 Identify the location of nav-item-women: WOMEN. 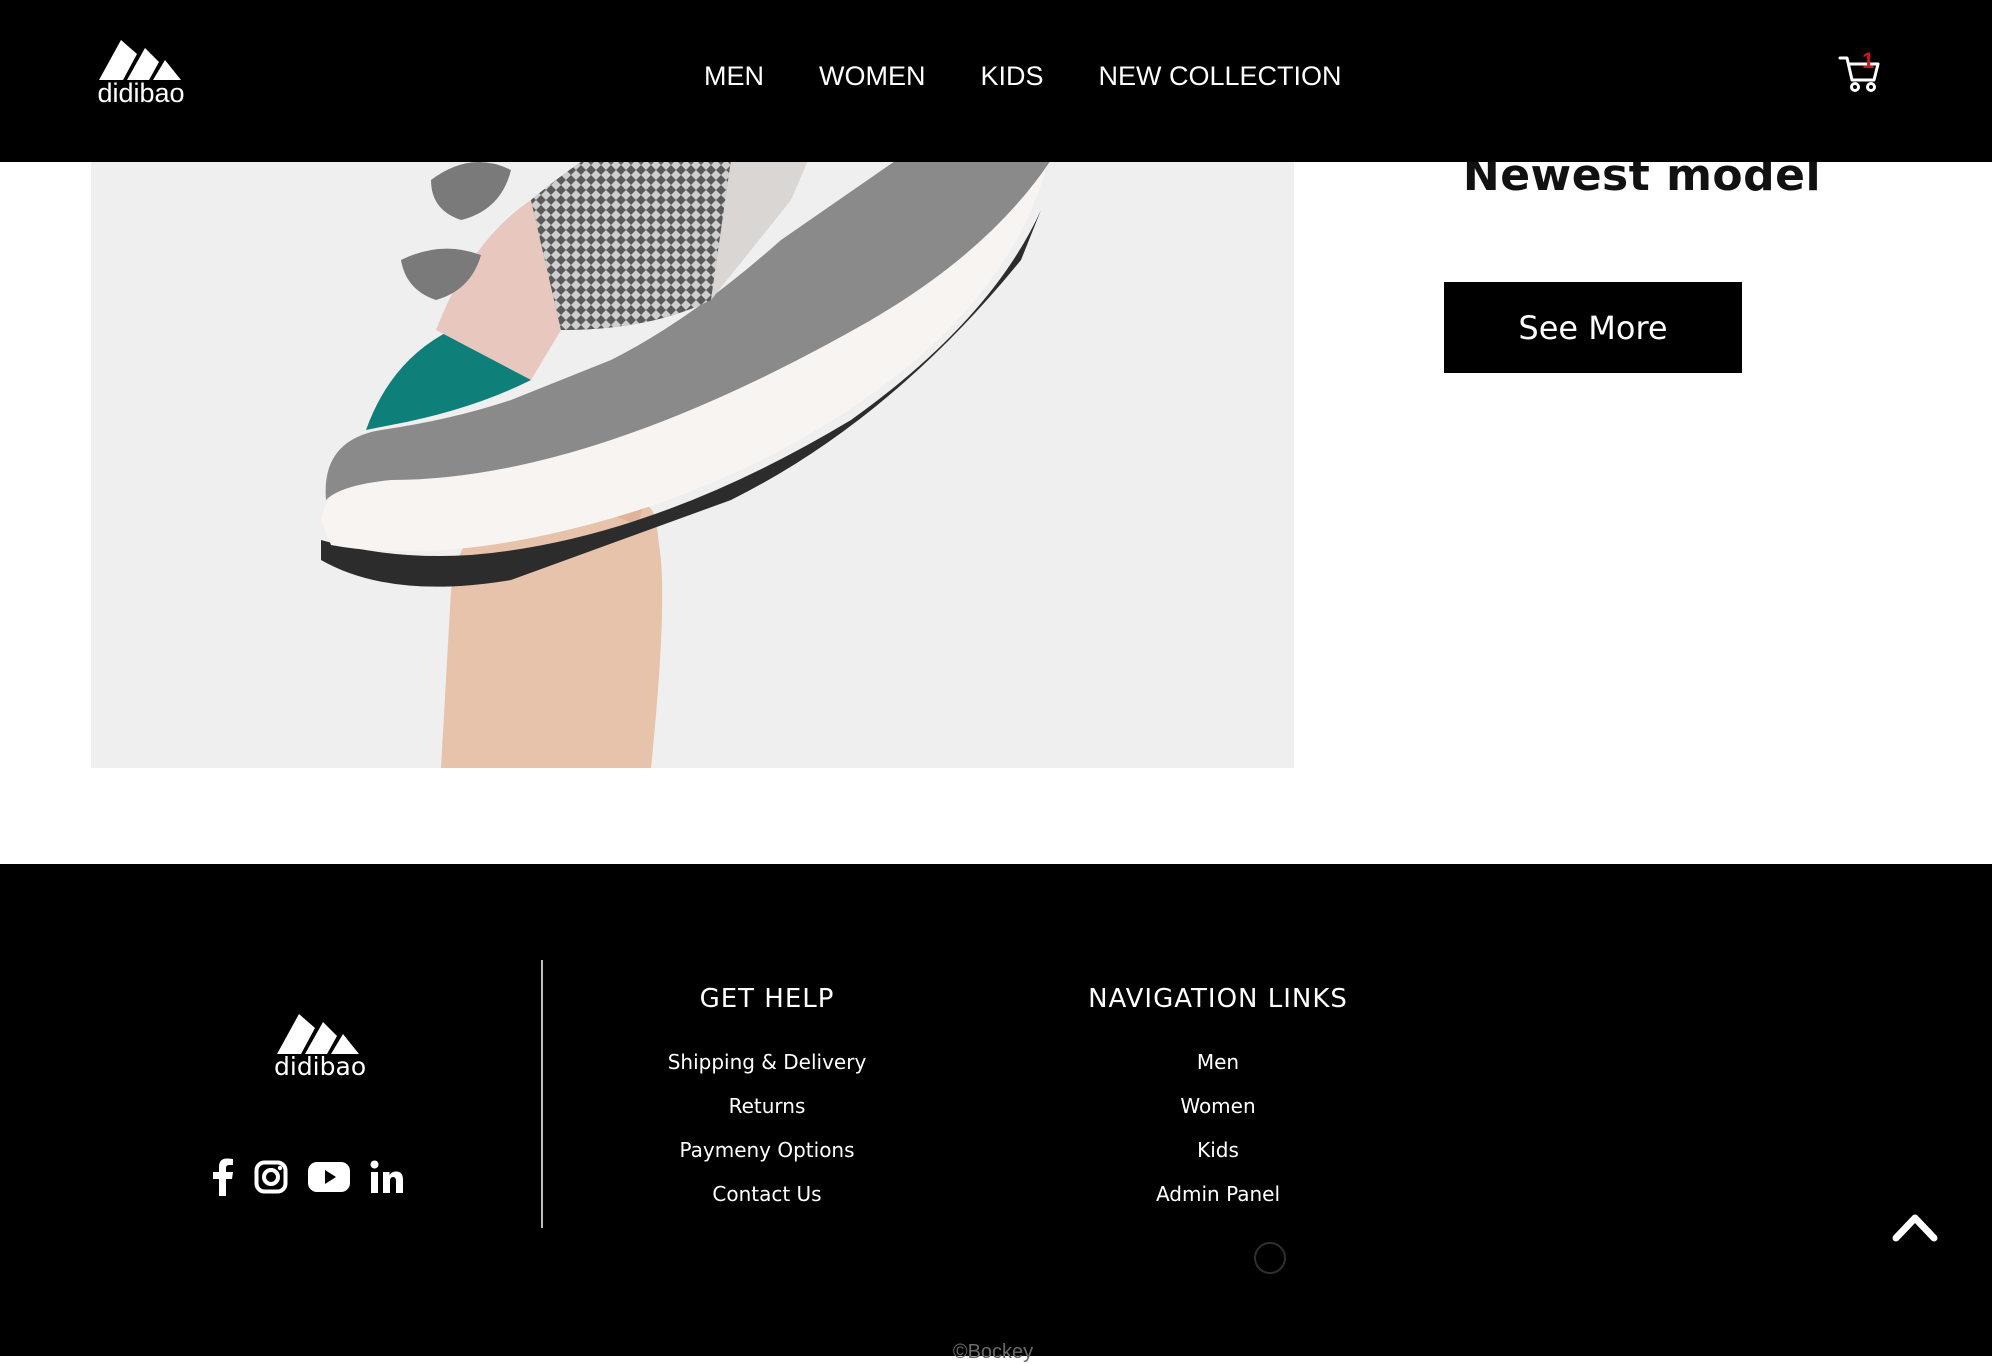
(872, 76).